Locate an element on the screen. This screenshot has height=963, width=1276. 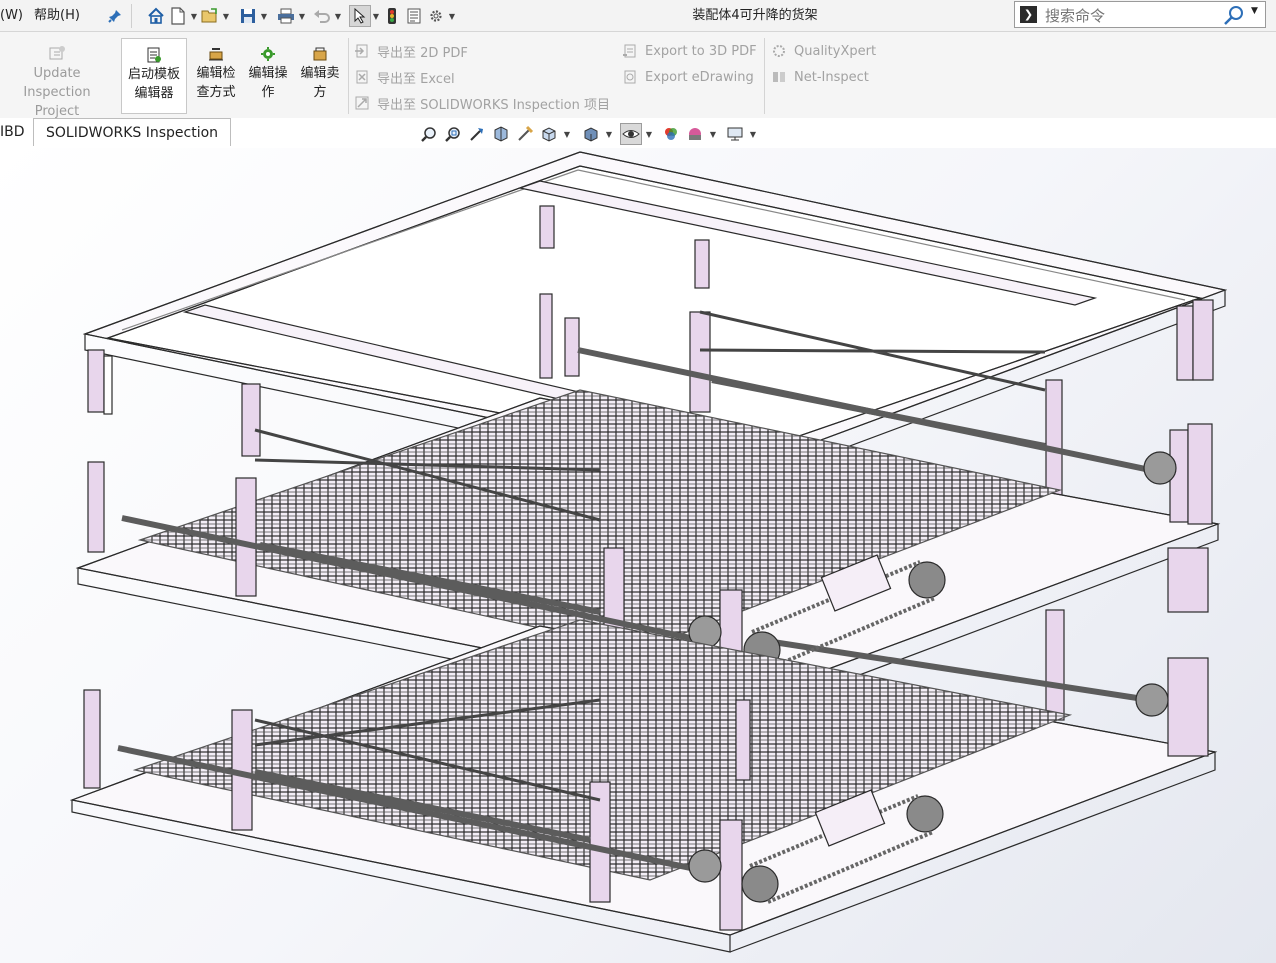
heads-up-view-toolbar: ▼ ▼ ▼ ▼ ▼ is located at coordinates (588, 134).